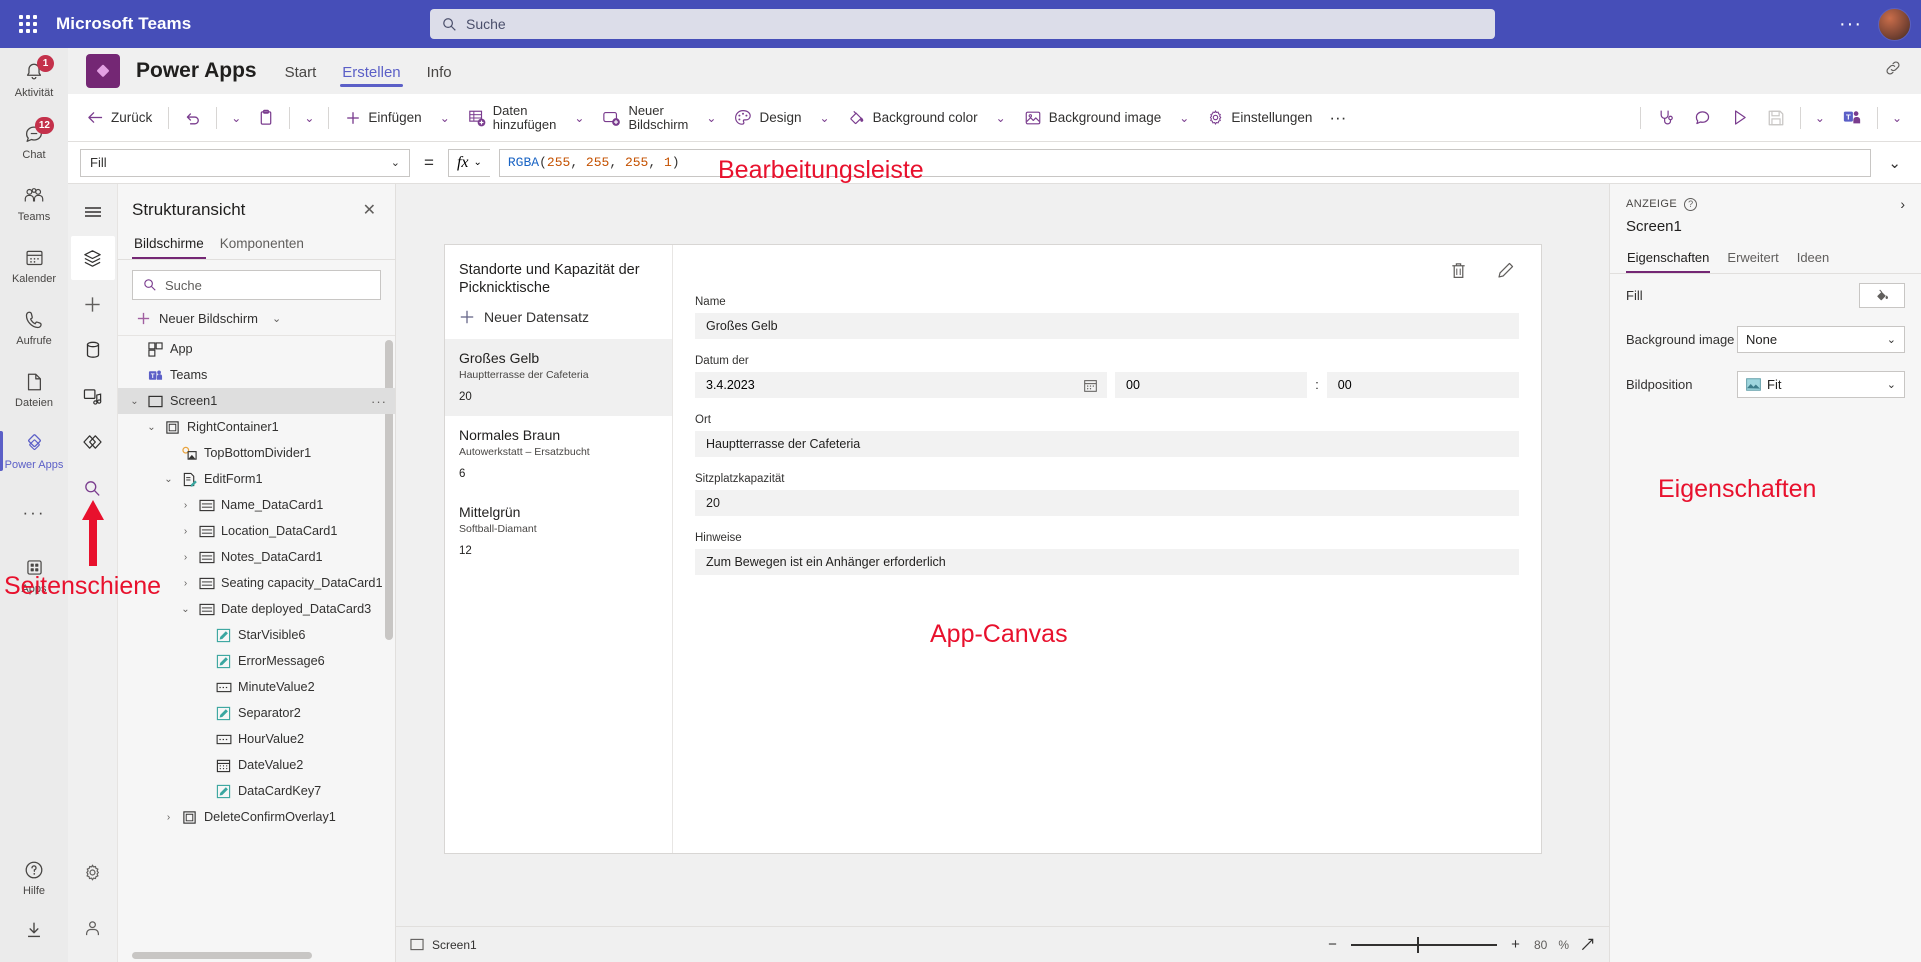  What do you see at coordinates (383, 118) in the screenshot?
I see `insert-button: Einfügen` at bounding box center [383, 118].